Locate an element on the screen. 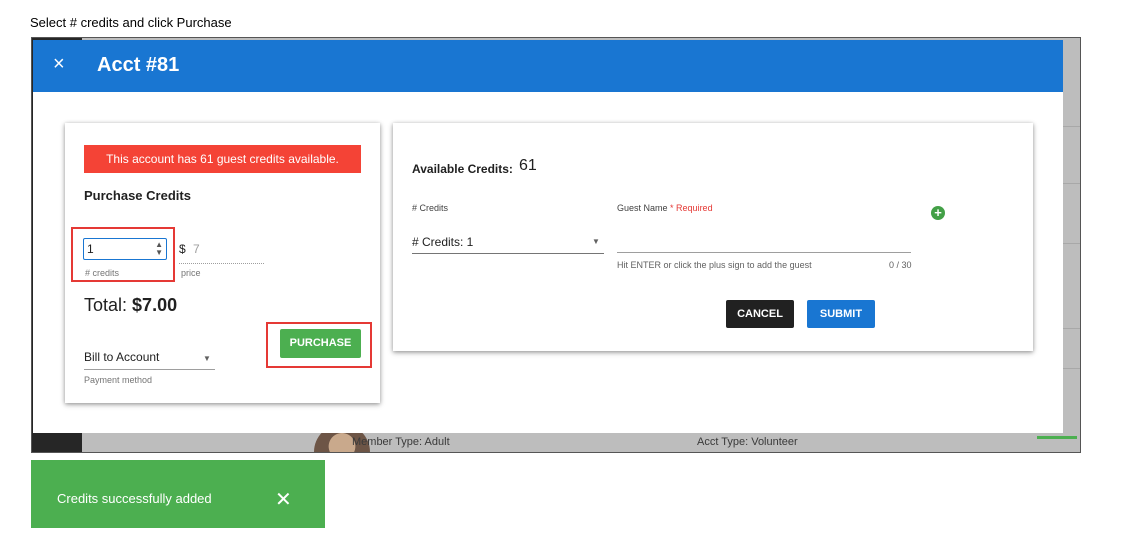 The width and height of the screenshot is (1122, 539). payment-method-select: Bill to Account ▼ is located at coordinates (149, 358).